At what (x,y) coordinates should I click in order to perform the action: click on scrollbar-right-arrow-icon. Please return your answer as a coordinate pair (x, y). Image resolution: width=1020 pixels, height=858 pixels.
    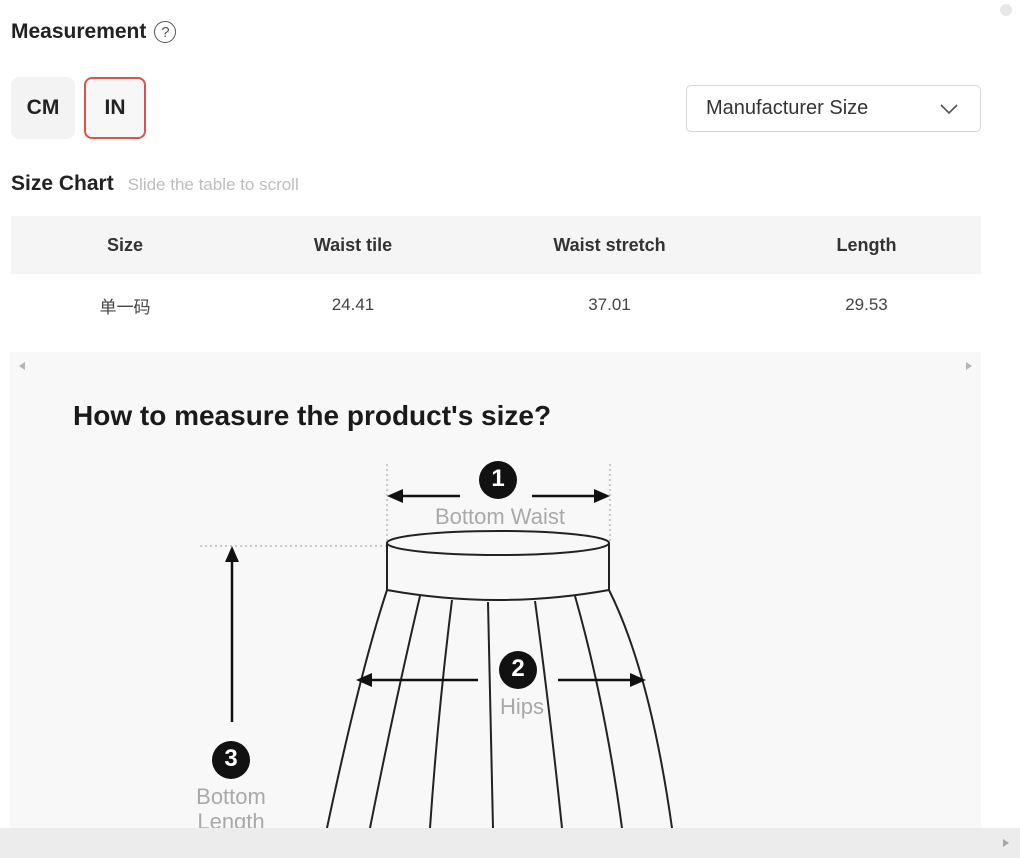
    Looking at the image, I should click on (1006, 843).